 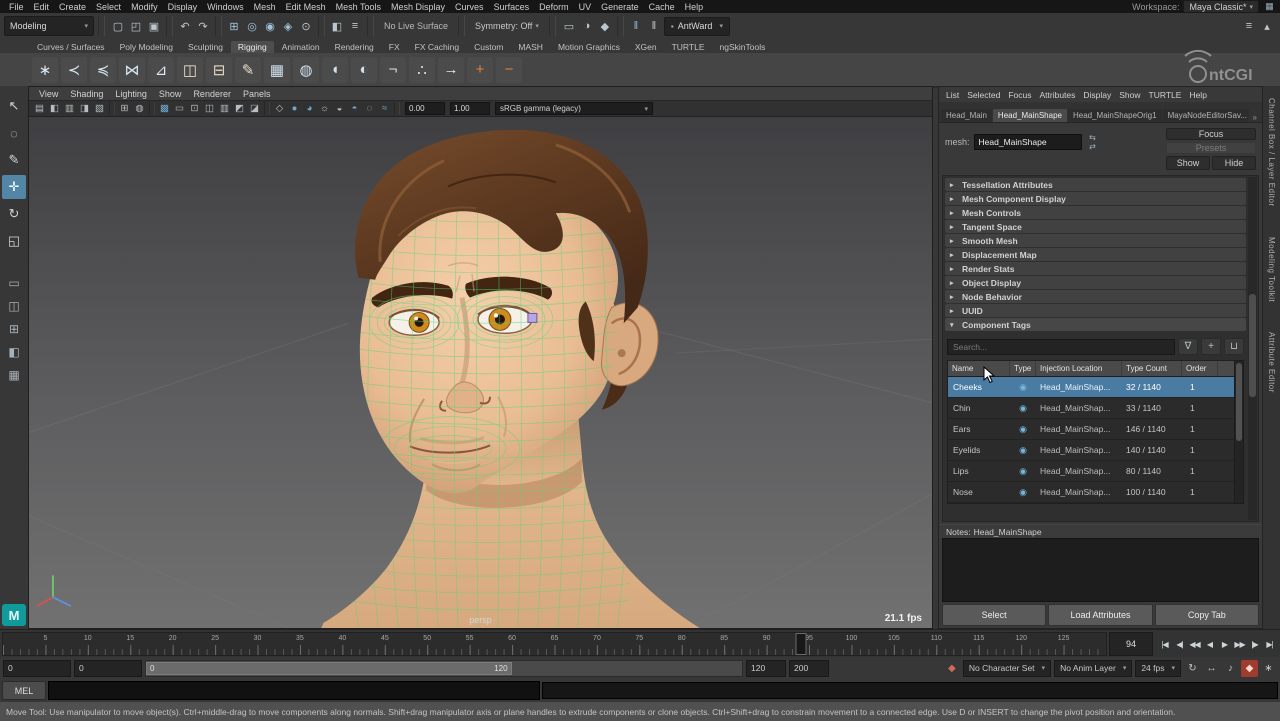 I want to click on attribute-section-header: ▸ Smooth Mesh, so click(x=1095, y=240).